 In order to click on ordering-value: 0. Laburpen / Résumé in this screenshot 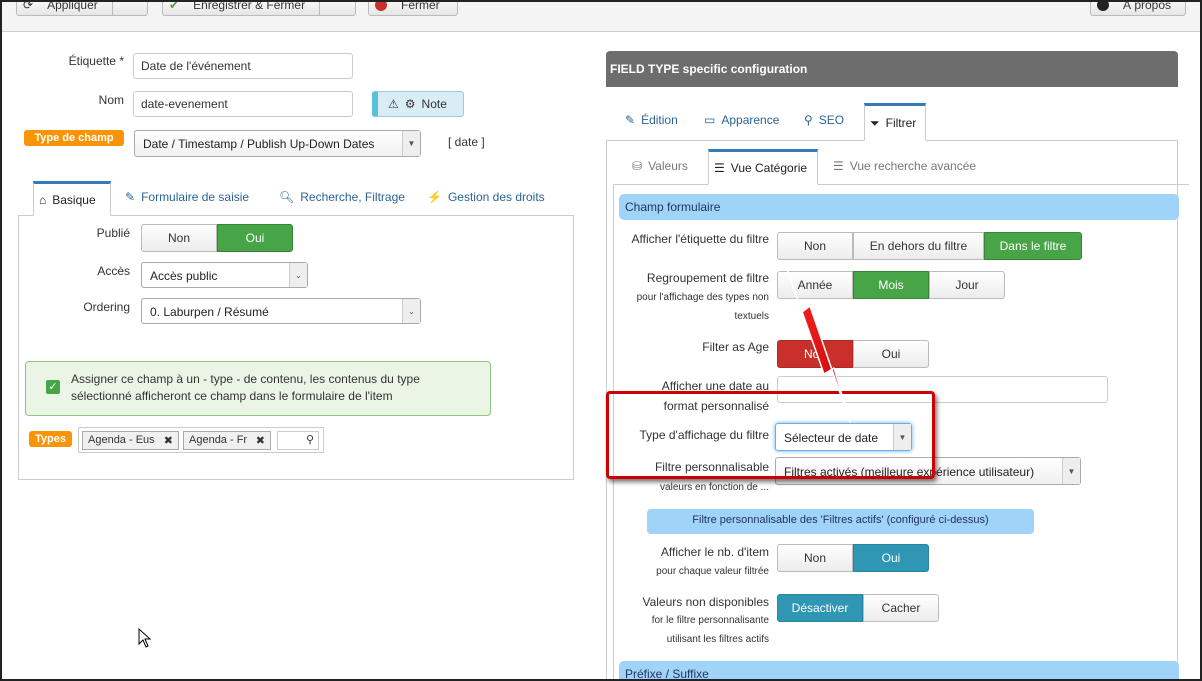, I will do `click(209, 312)`.